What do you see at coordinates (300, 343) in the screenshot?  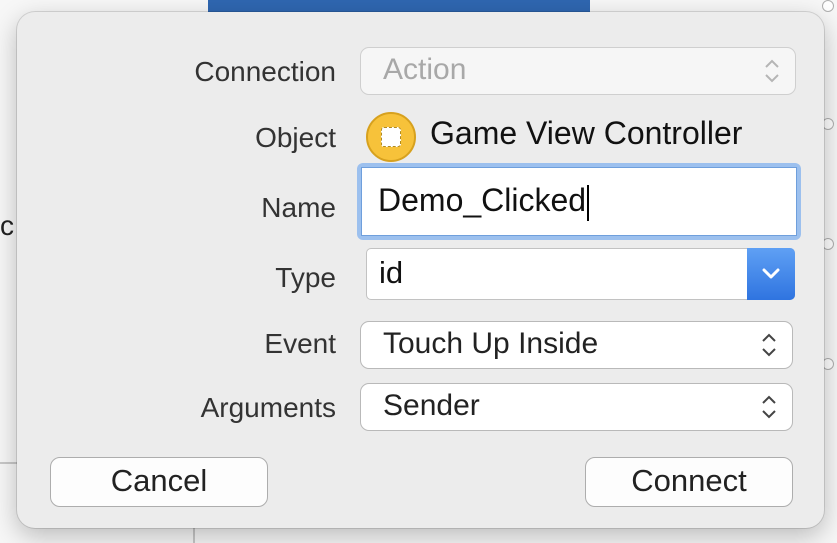 I see `event-label: Event` at bounding box center [300, 343].